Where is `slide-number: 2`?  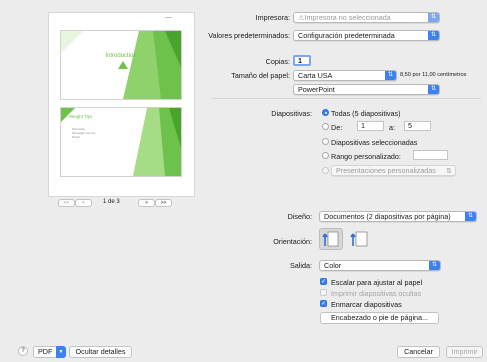 slide-number: 2 is located at coordinates (175, 170).